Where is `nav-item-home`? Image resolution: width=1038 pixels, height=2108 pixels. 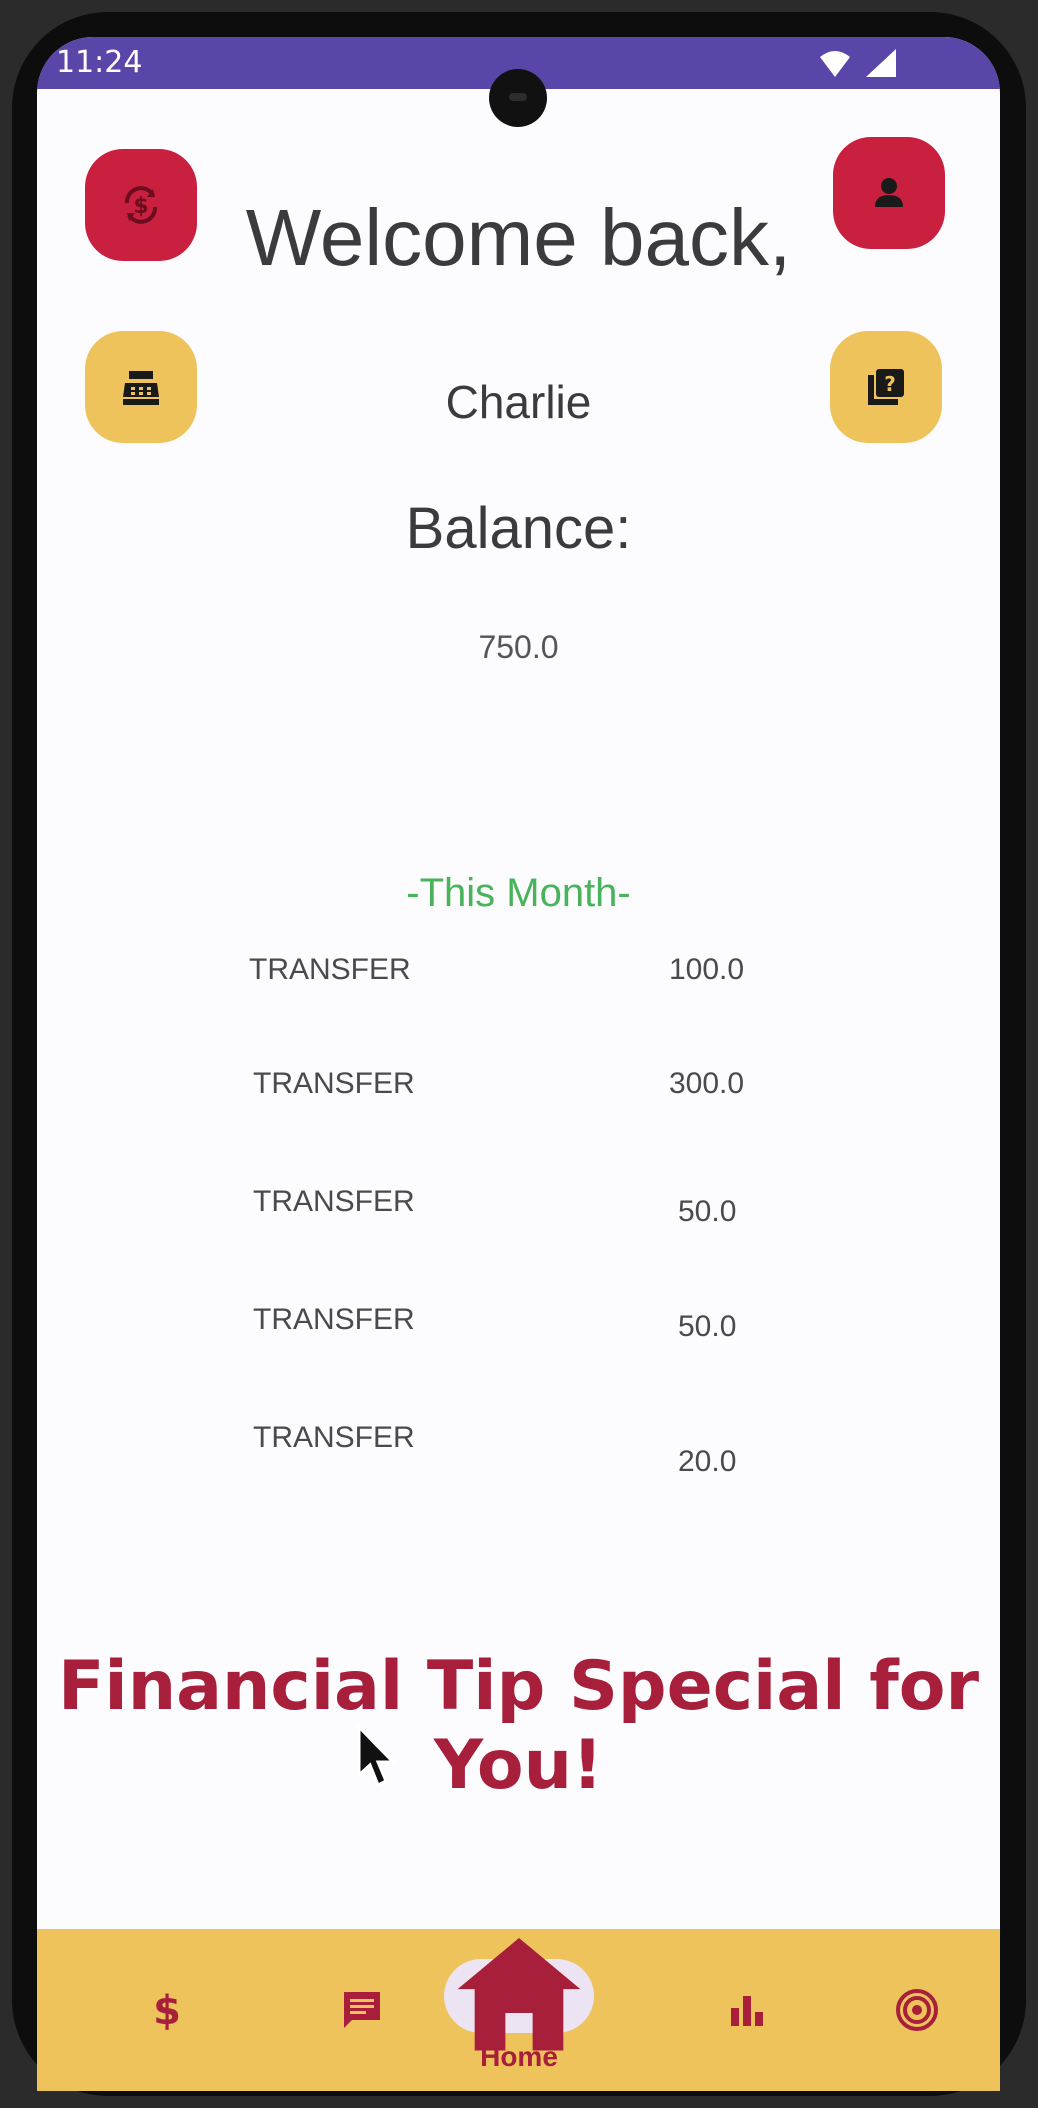 nav-item-home is located at coordinates (519, 1994).